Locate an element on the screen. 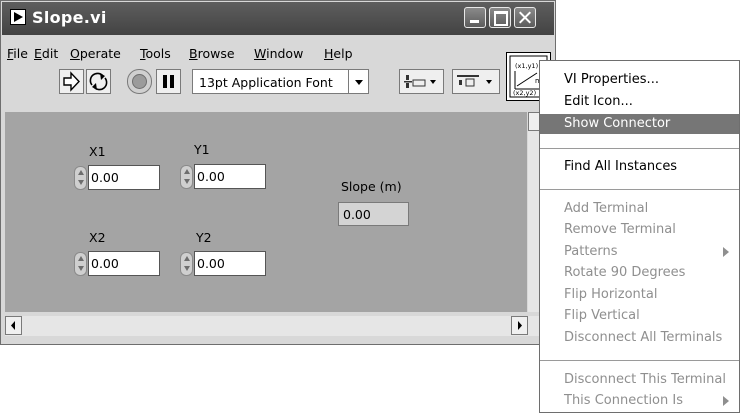 The image size is (740, 413). toolbar: 13pt Application Font is located at coordinates (254, 85).